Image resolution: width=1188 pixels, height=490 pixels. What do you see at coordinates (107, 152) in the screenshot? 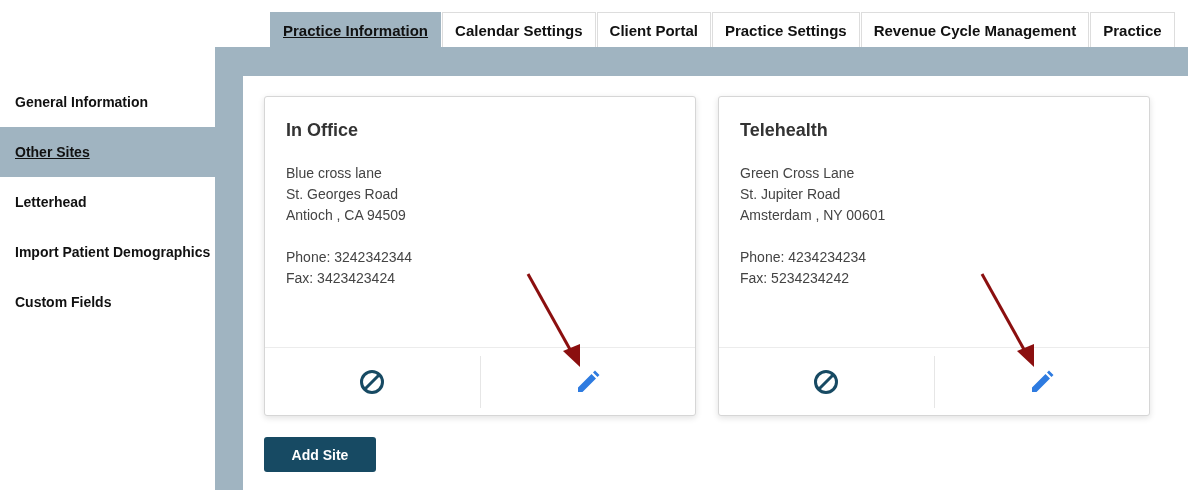
I see `sidebar-item: Other Sites` at bounding box center [107, 152].